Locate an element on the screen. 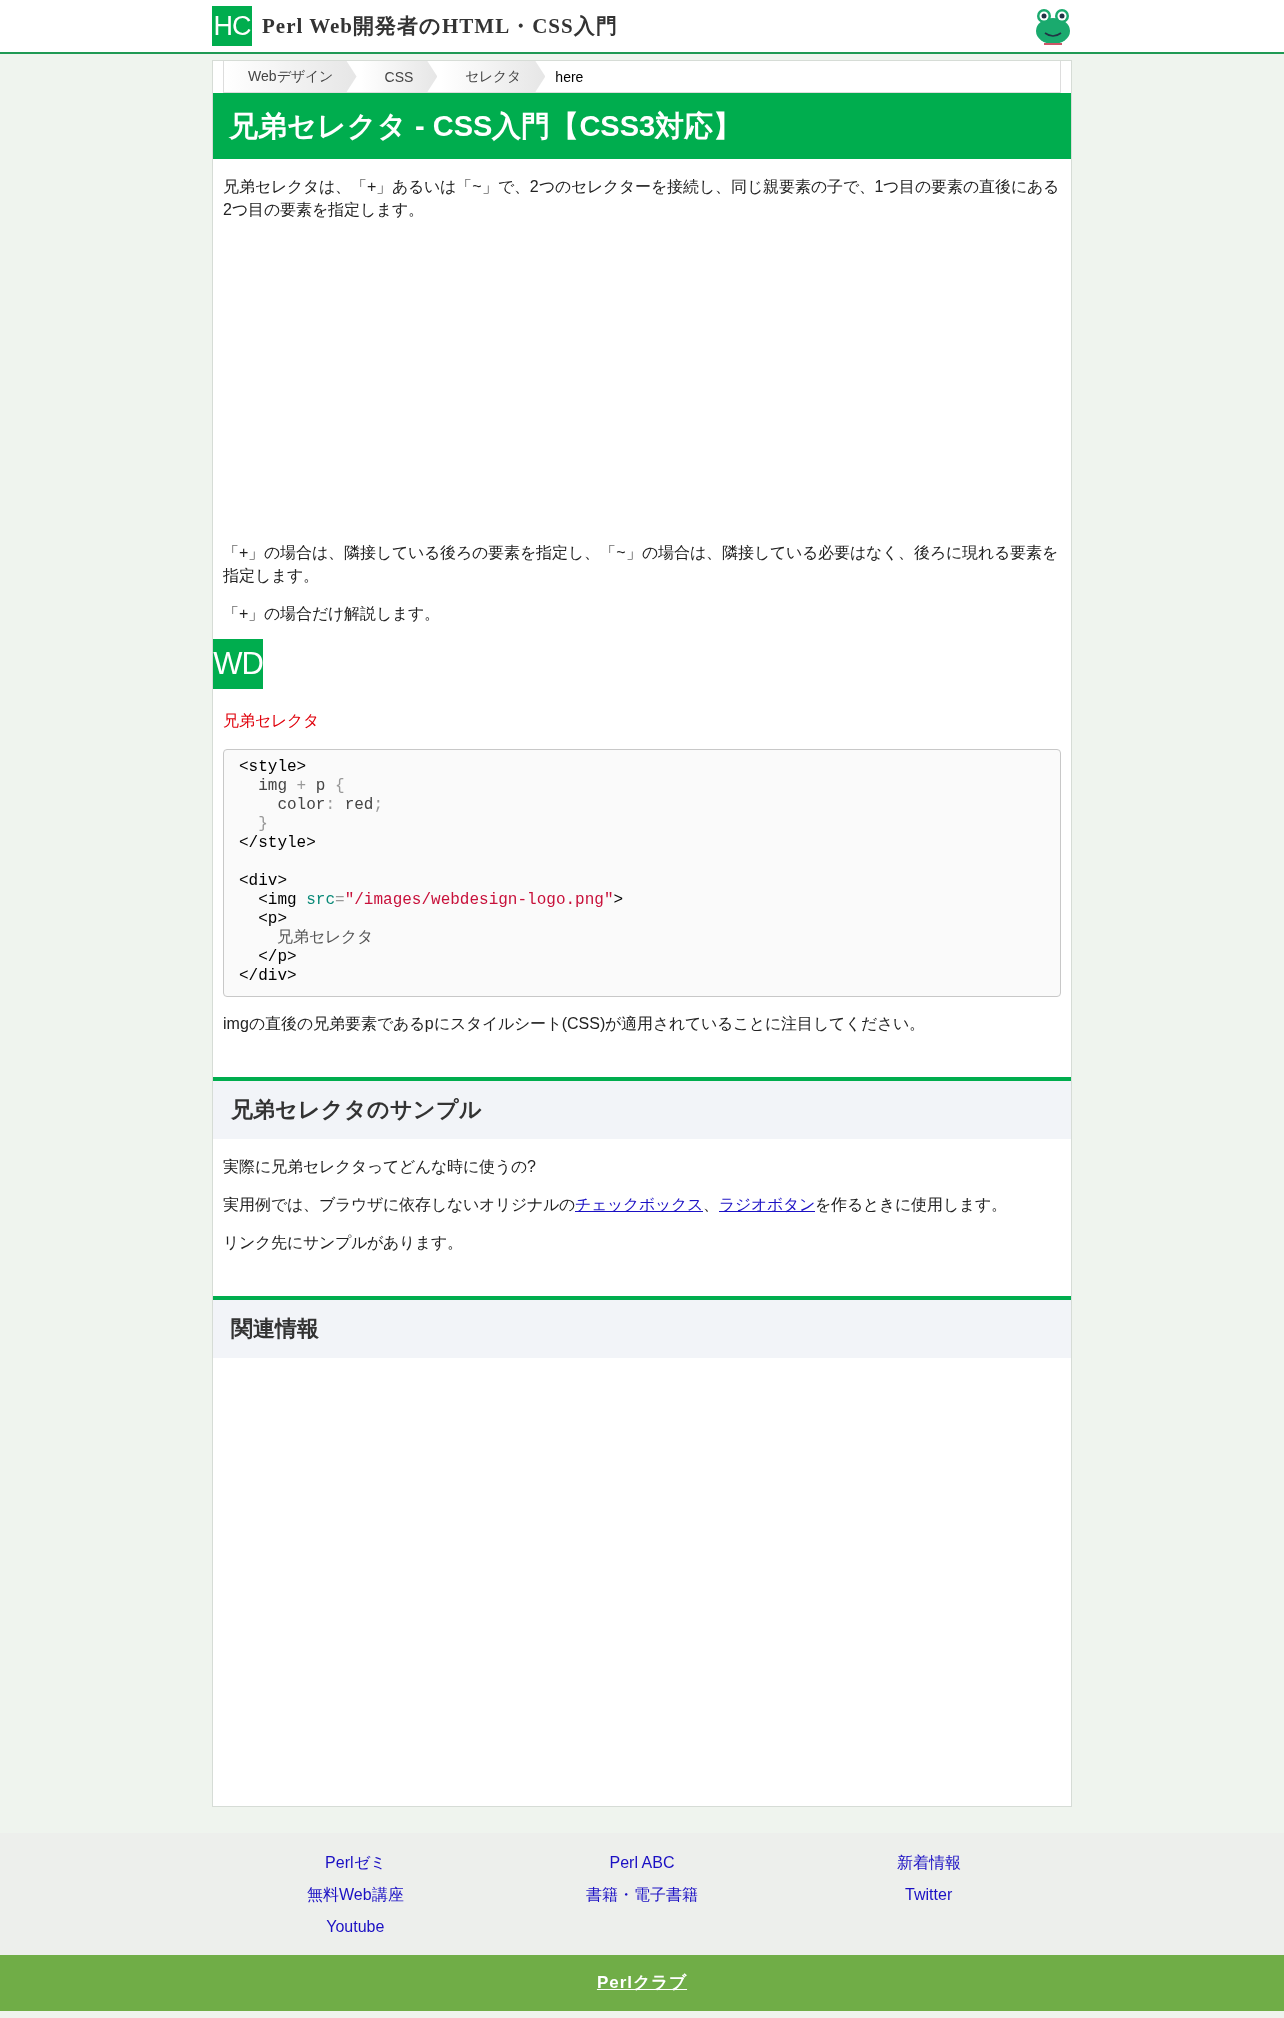 The width and height of the screenshot is (1284, 2018). code-line: <style> is located at coordinates (273, 767).